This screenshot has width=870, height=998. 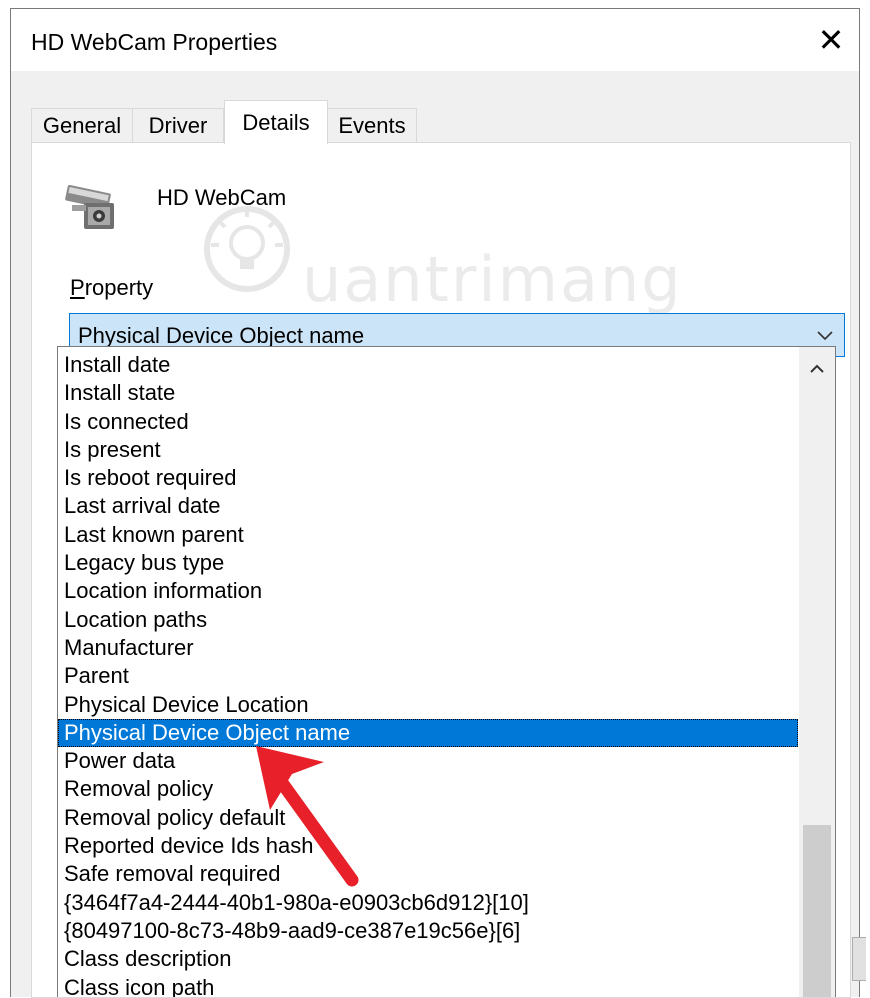 What do you see at coordinates (89, 206) in the screenshot?
I see `webcam-device-icon` at bounding box center [89, 206].